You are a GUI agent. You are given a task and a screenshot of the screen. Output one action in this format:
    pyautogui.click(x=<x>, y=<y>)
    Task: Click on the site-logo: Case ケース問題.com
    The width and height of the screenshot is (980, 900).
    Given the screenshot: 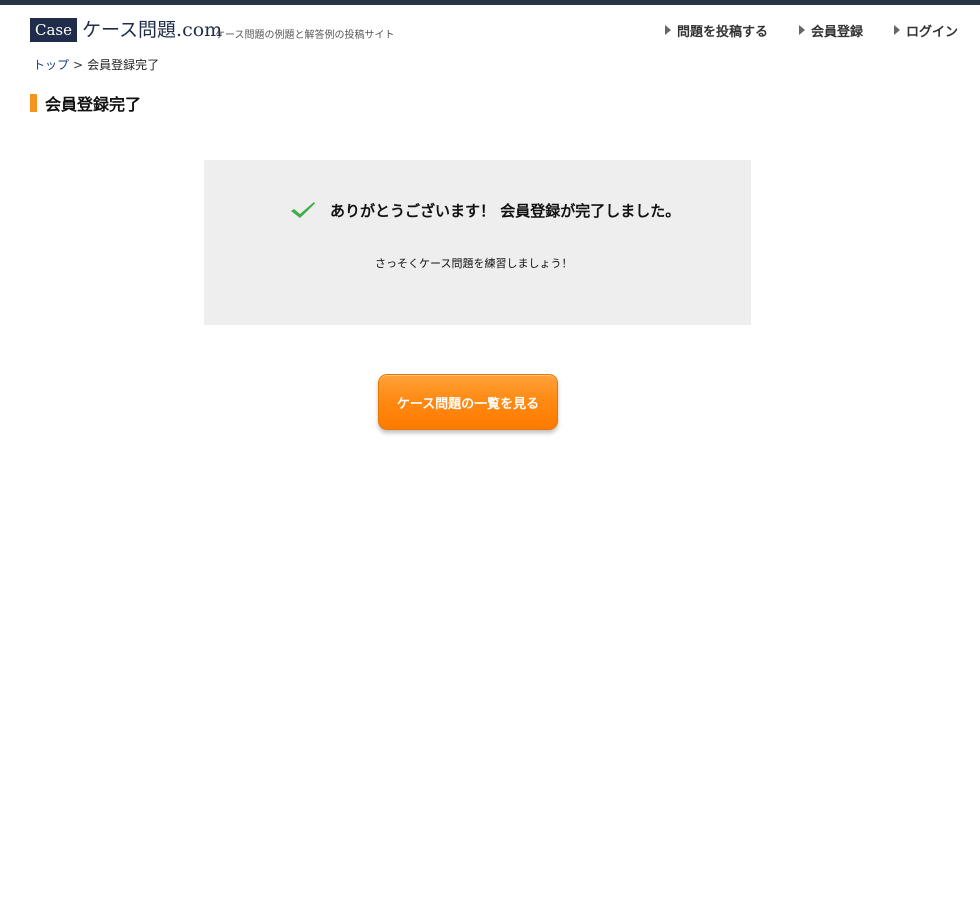 What is the action you would take?
    pyautogui.click(x=126, y=30)
    